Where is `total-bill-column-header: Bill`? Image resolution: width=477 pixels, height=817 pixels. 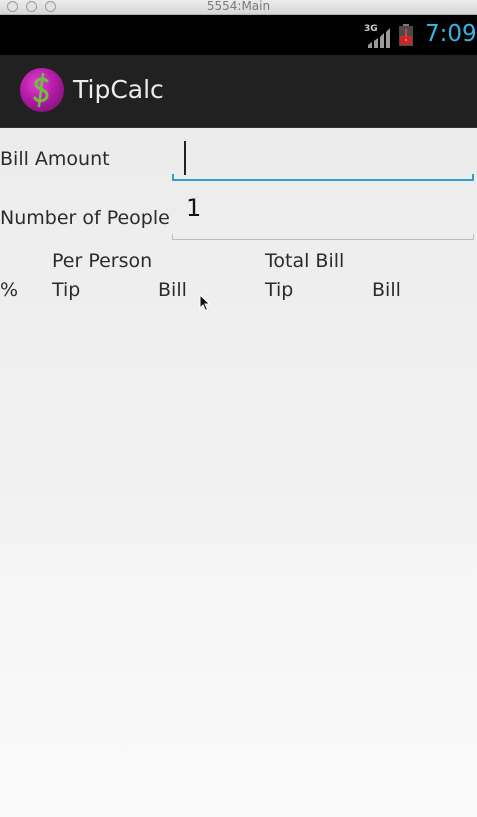
total-bill-column-header: Bill is located at coordinates (386, 290).